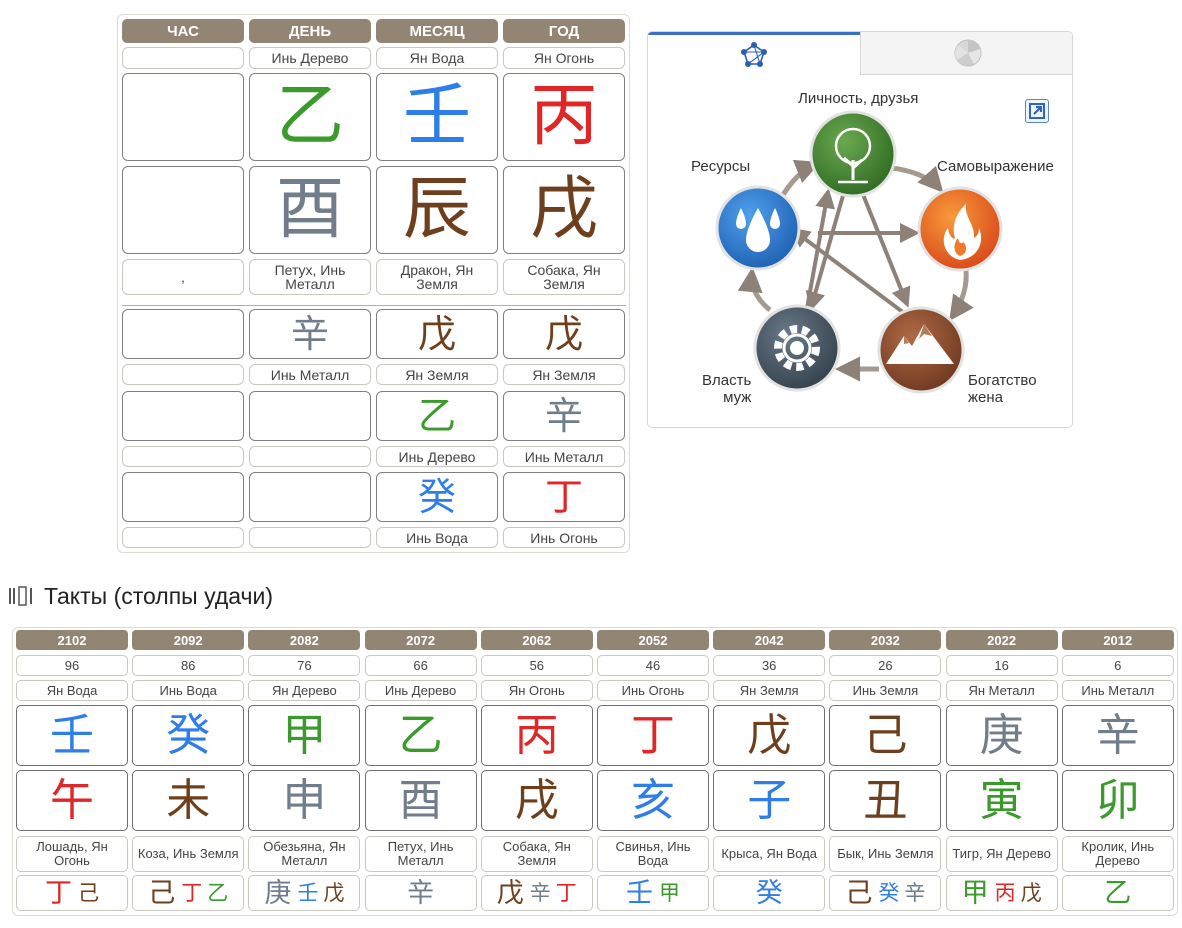  What do you see at coordinates (653, 893) in the screenshot?
I see `luck-hidden-stems: 壬甲` at bounding box center [653, 893].